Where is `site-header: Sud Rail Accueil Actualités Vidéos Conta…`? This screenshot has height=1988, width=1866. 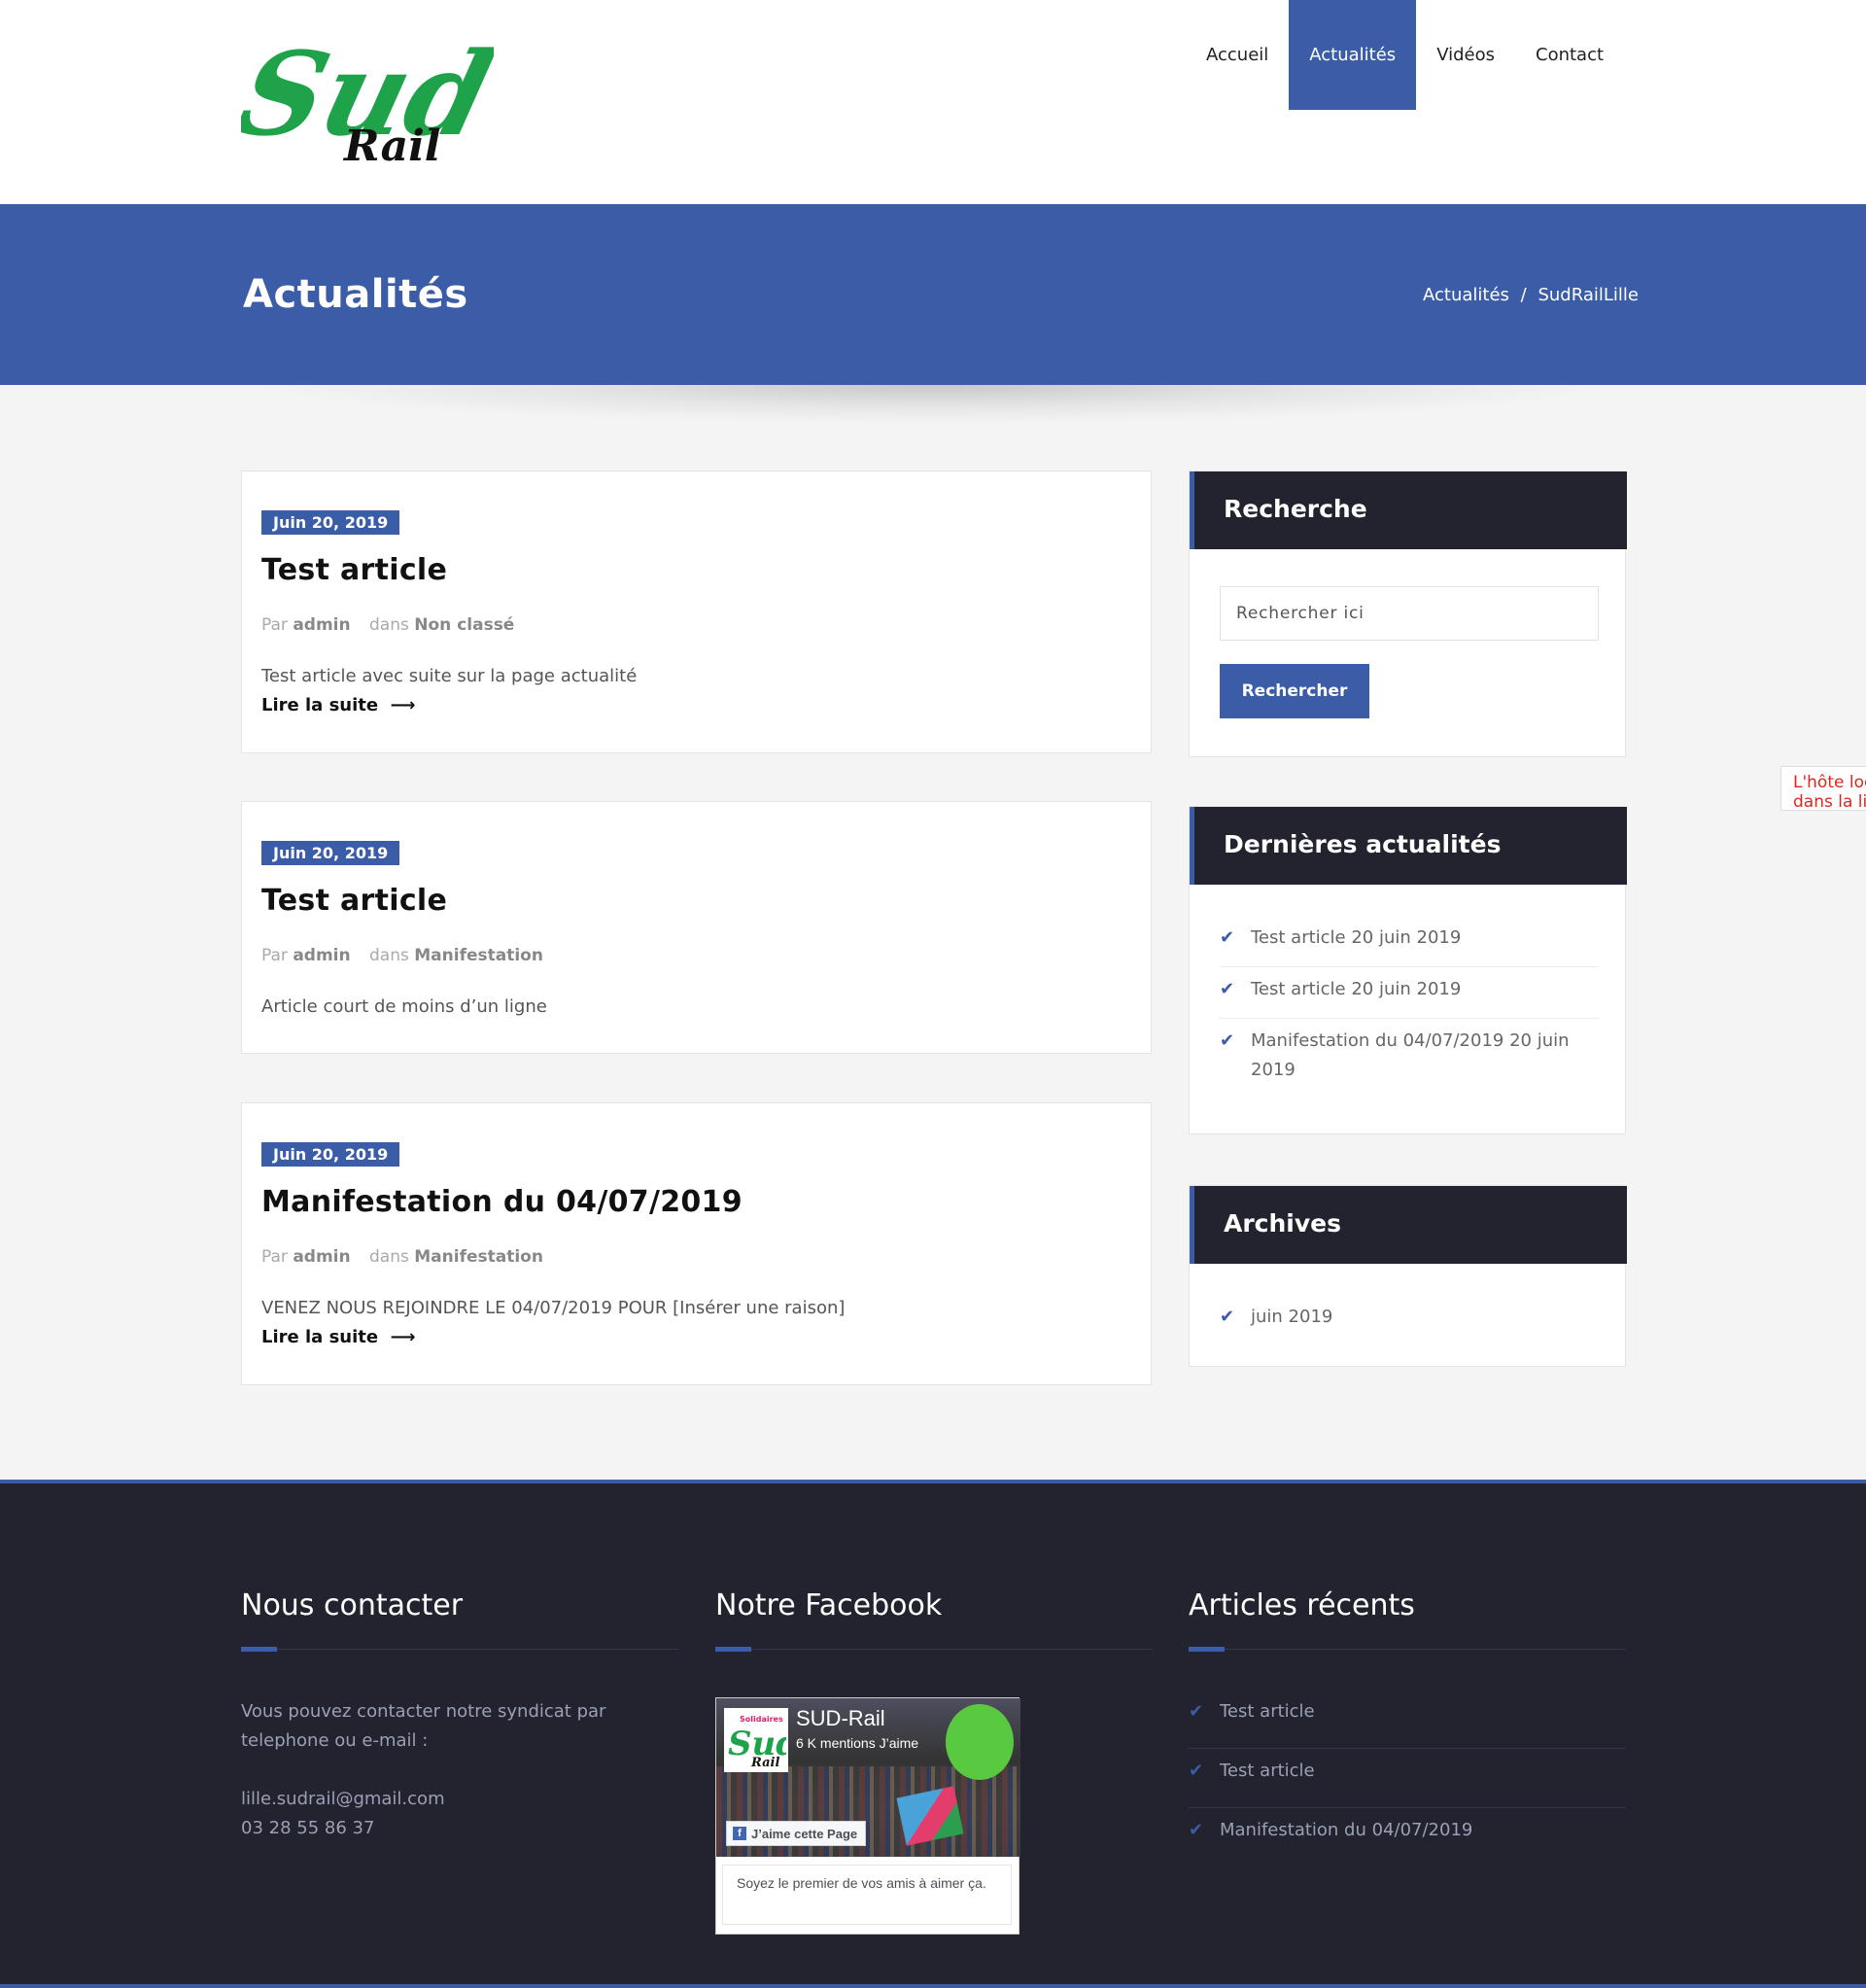
site-header: Sud Rail Accueil Actualités Vidéos Conta… is located at coordinates (933, 102).